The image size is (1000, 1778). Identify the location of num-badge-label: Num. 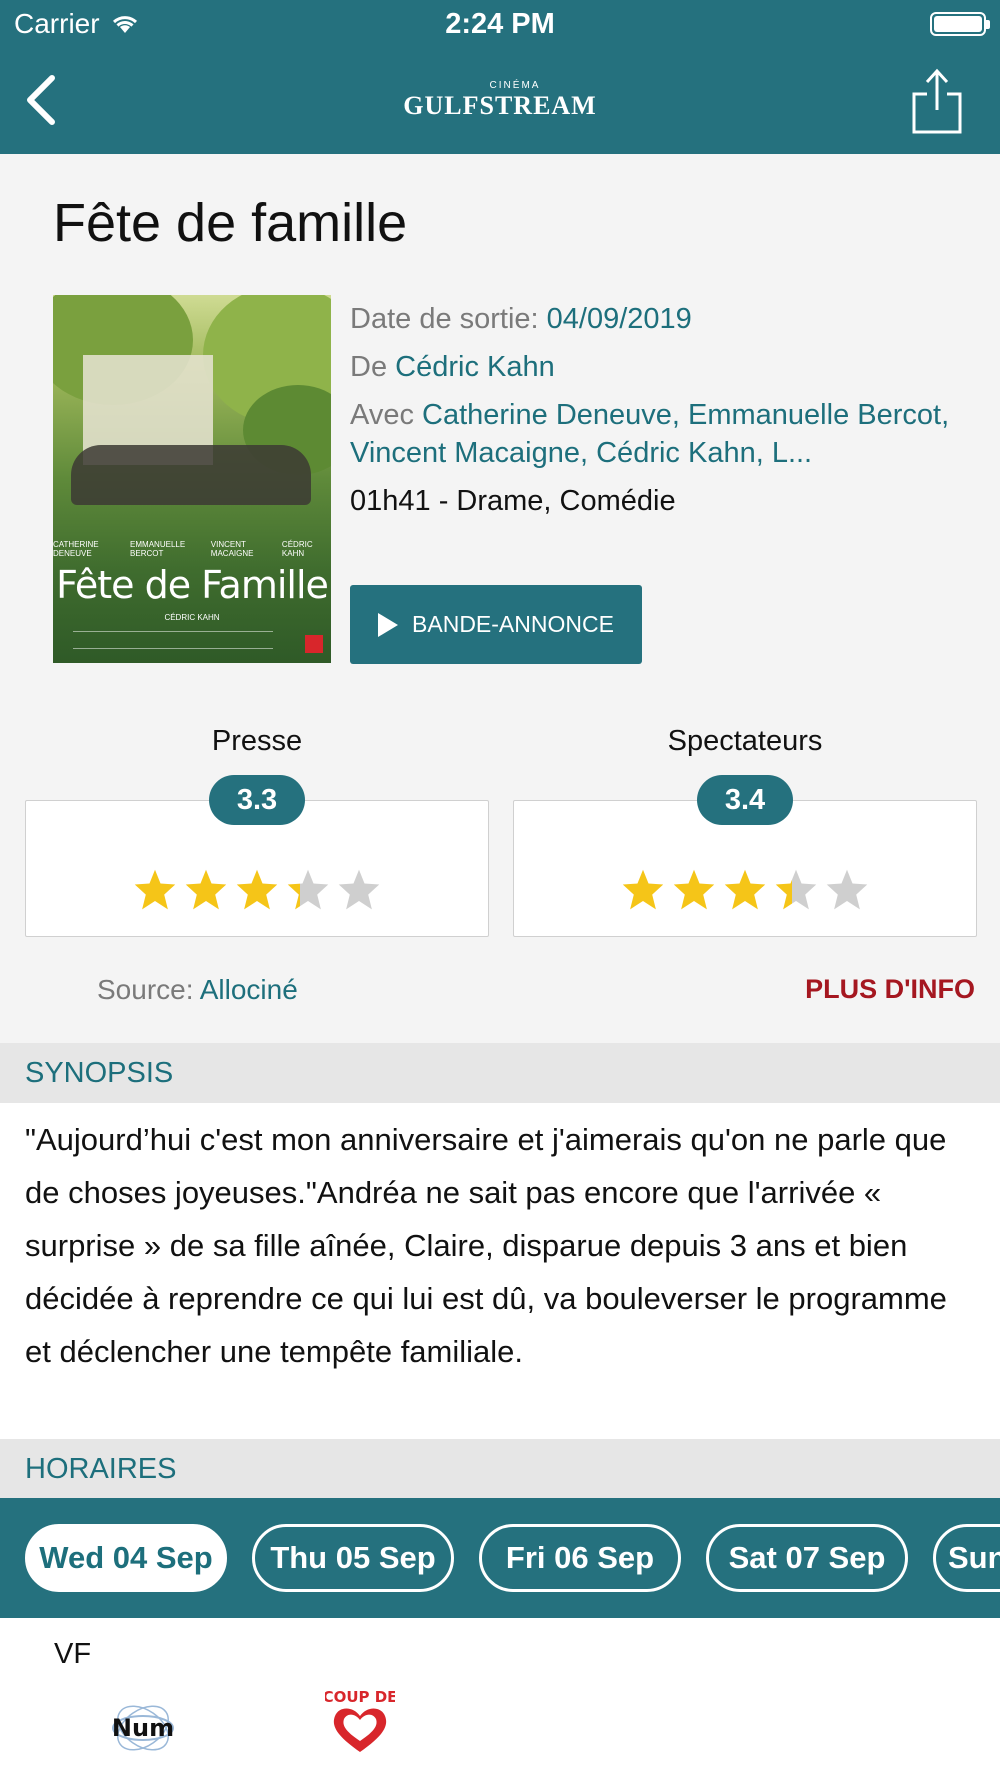
(143, 1728).